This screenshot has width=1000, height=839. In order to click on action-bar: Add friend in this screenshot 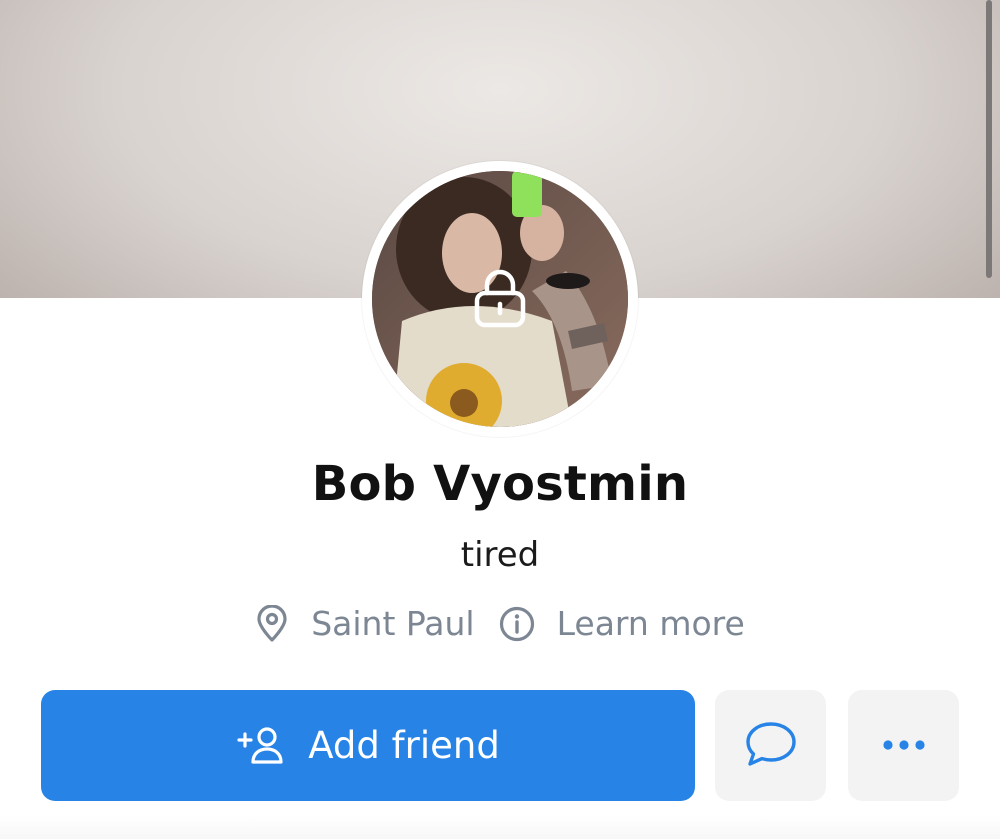, I will do `click(500, 745)`.